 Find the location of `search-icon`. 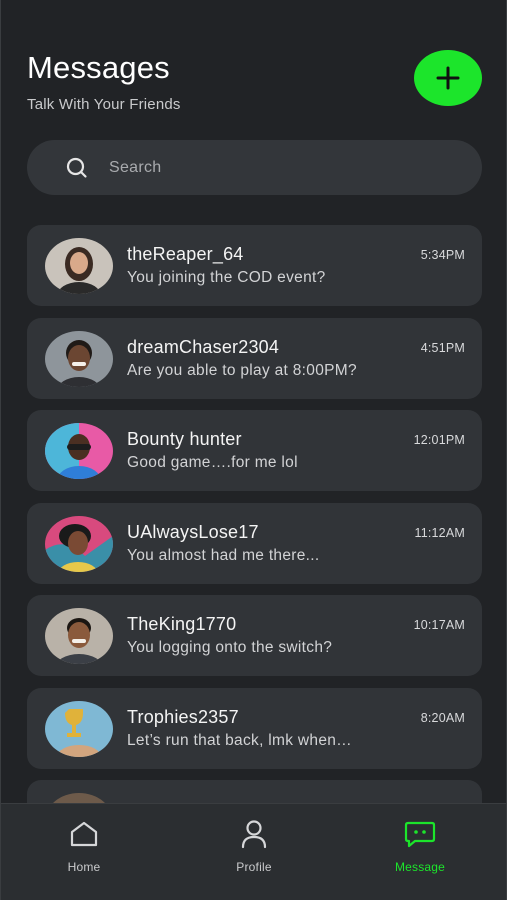

search-icon is located at coordinates (76, 167).